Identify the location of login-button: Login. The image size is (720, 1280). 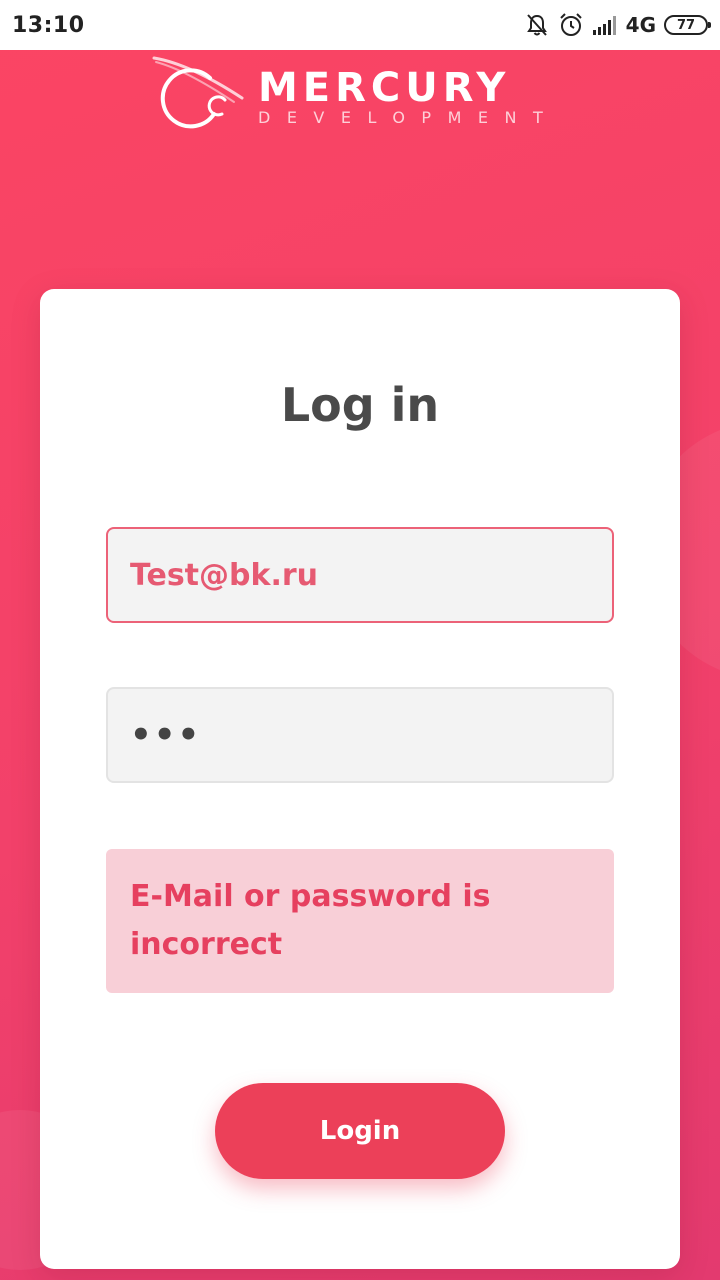
(360, 1131).